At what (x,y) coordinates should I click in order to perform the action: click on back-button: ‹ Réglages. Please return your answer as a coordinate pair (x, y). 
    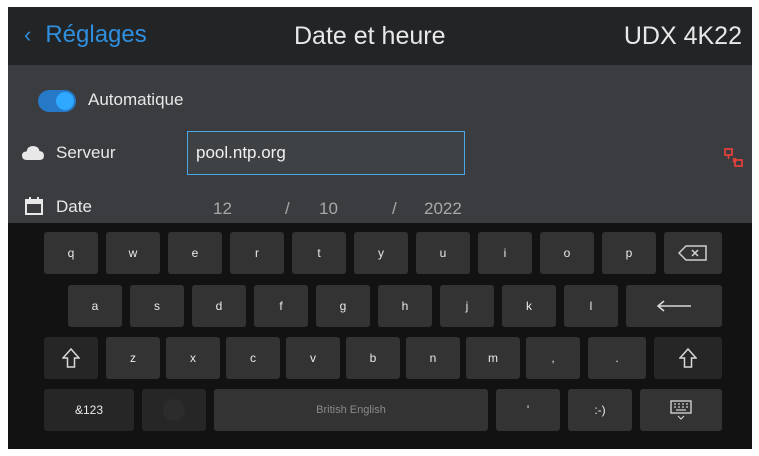
    Looking at the image, I should click on (85, 35).